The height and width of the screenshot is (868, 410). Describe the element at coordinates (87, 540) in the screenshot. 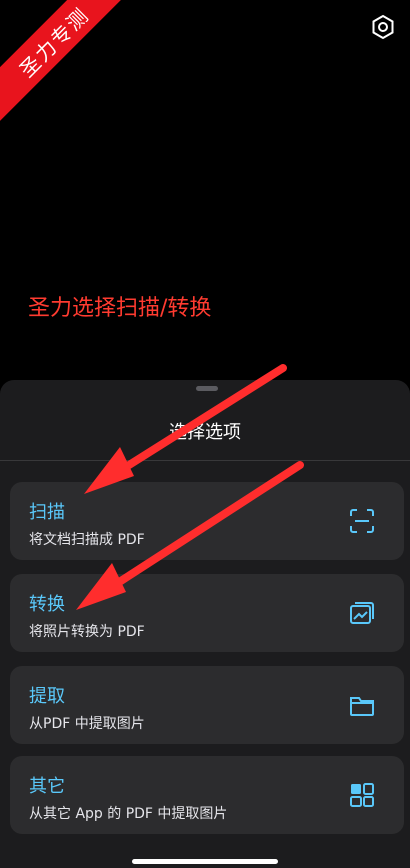

I see `option-subtitle: 将文档扫描成 PDF` at that location.